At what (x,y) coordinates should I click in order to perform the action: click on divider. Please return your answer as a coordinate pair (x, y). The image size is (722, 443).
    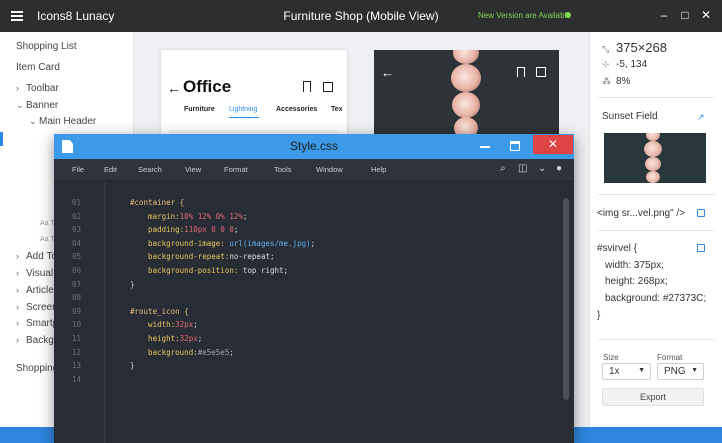
    Looking at the image, I should click on (656, 97).